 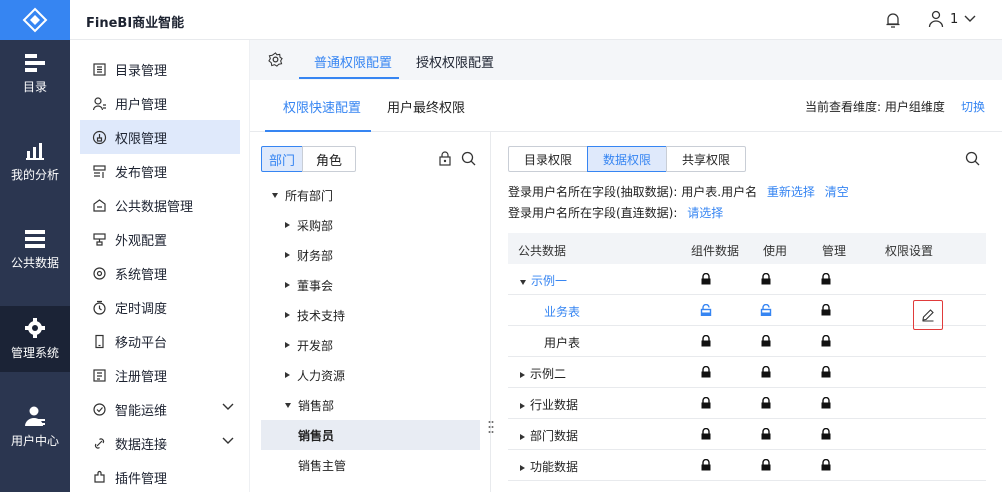 What do you see at coordinates (875, 107) in the screenshot?
I see `view-dimension-label: 当前查看维度: 用户组维度` at bounding box center [875, 107].